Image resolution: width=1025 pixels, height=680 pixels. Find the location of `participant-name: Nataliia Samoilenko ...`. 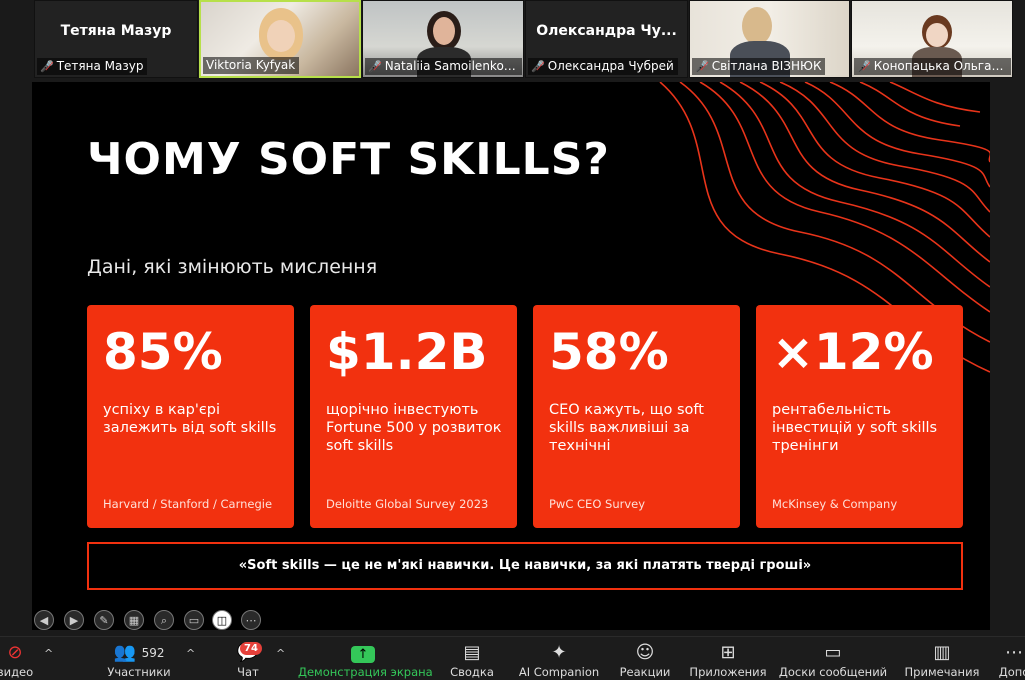

participant-name: Nataliia Samoilenko ... is located at coordinates (452, 66).